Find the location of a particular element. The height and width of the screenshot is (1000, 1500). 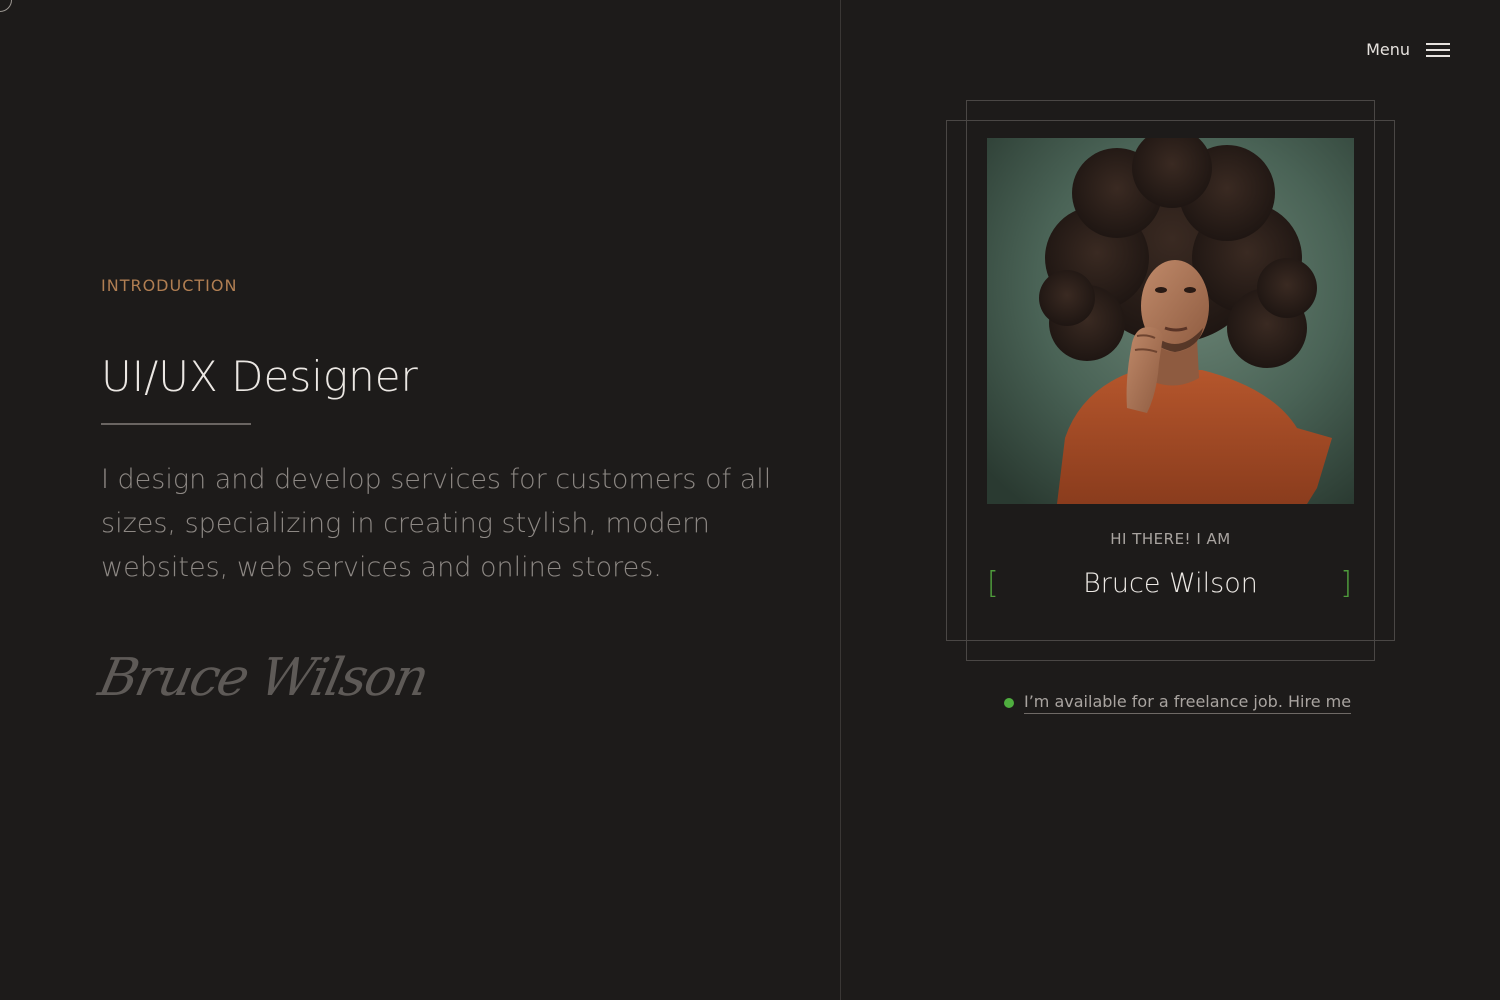

menu-button: Menu is located at coordinates (1408, 49).